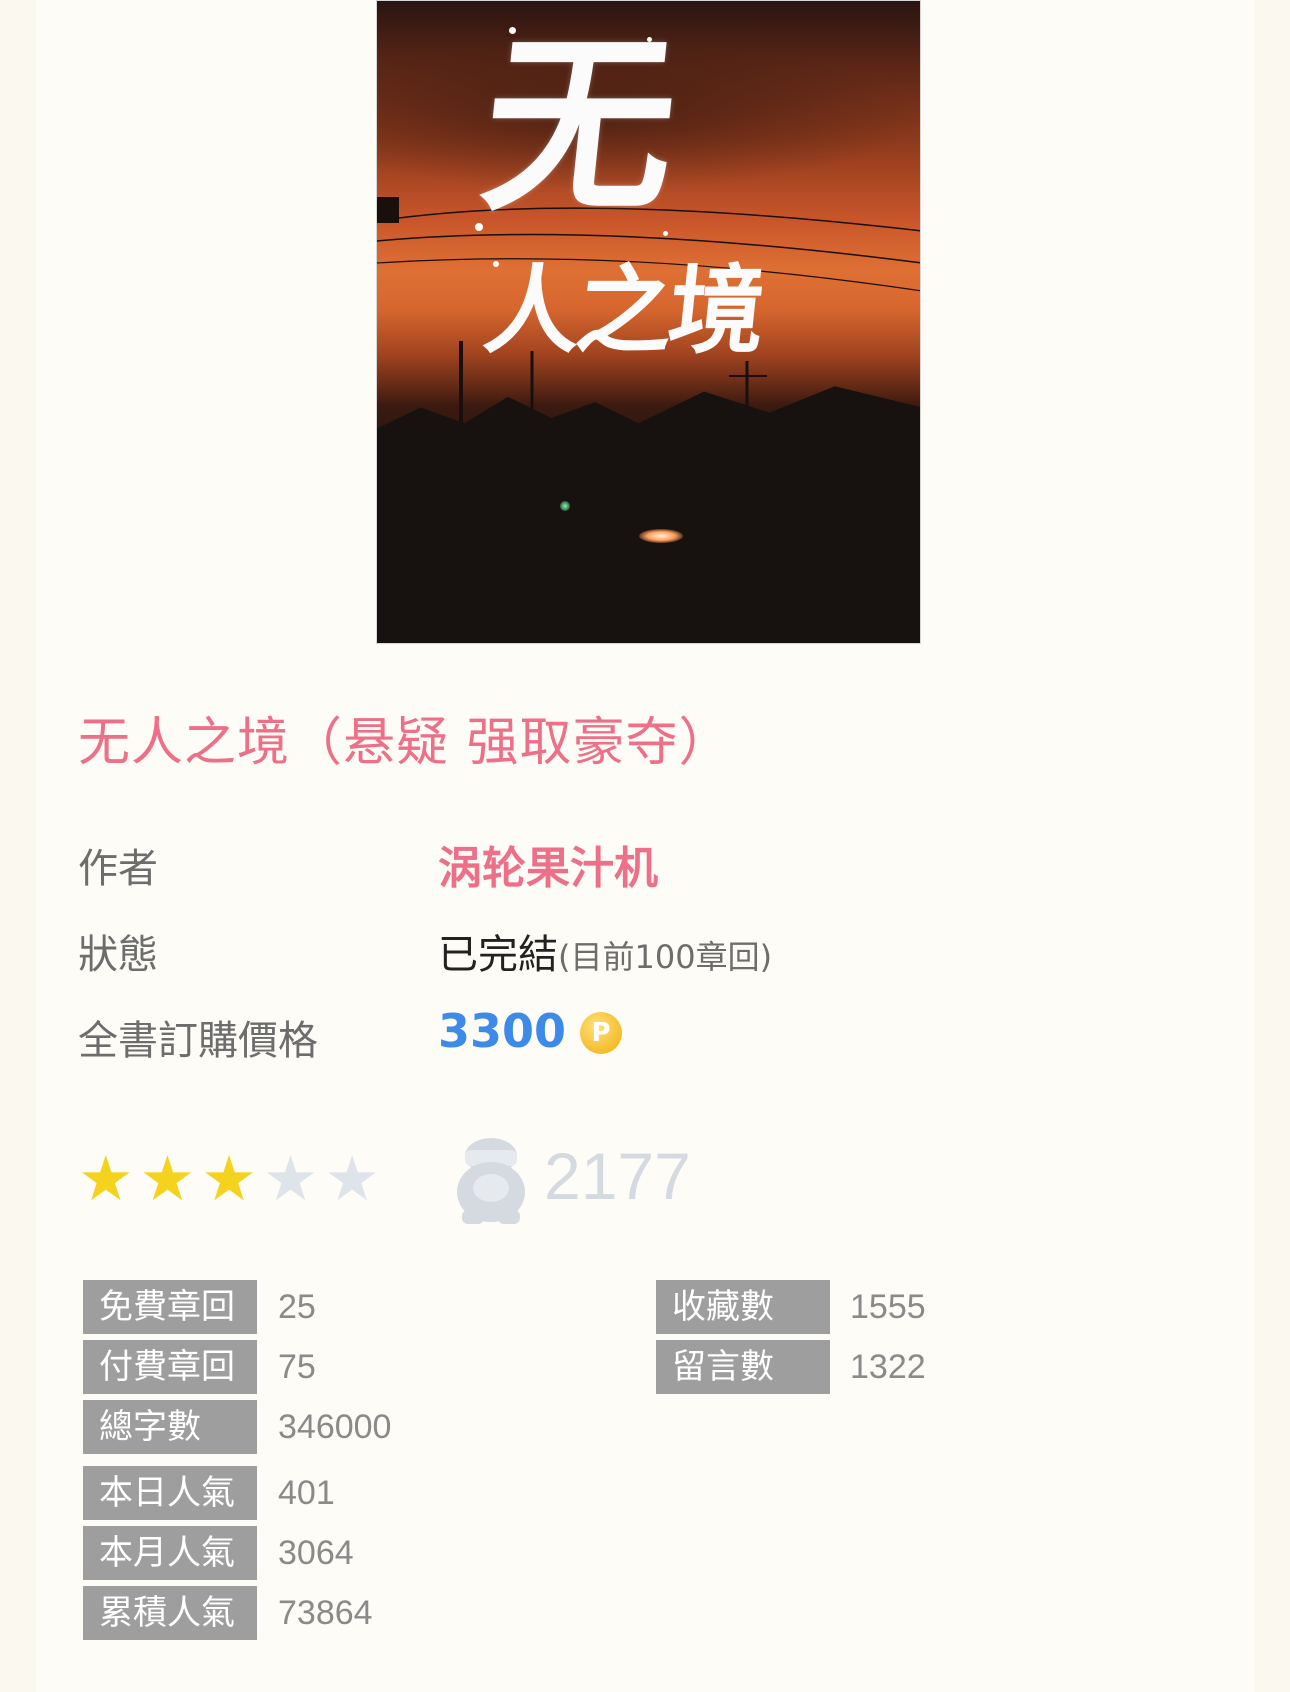 The height and width of the screenshot is (1692, 1290). I want to click on stat-comments-value: 1322, so click(888, 1367).